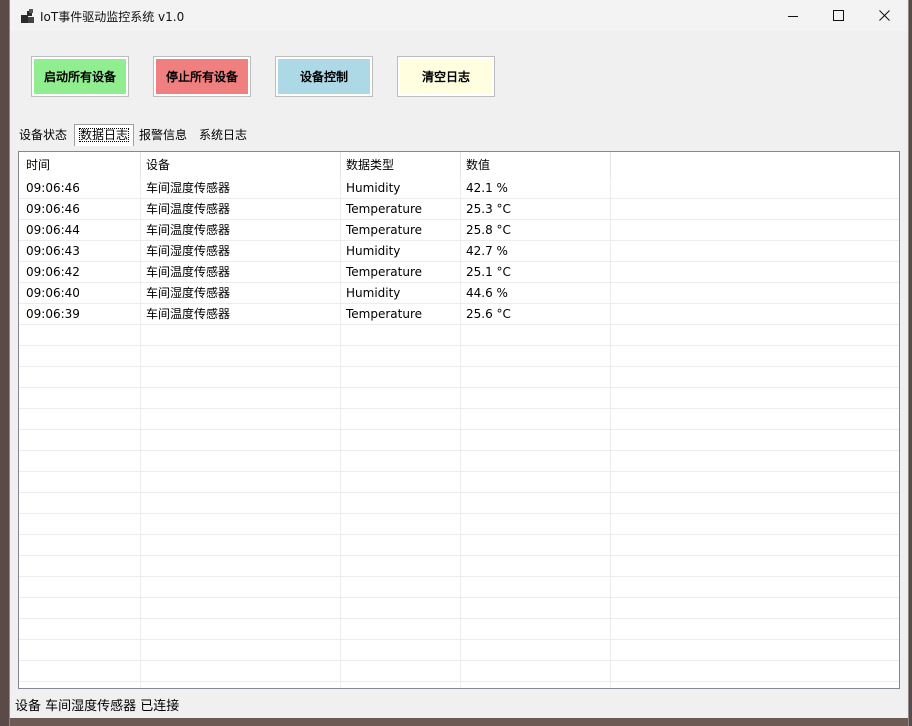  Describe the element at coordinates (459, 15) in the screenshot. I see `title-bar: IoT事件驱动监控系统 v1.0` at that location.